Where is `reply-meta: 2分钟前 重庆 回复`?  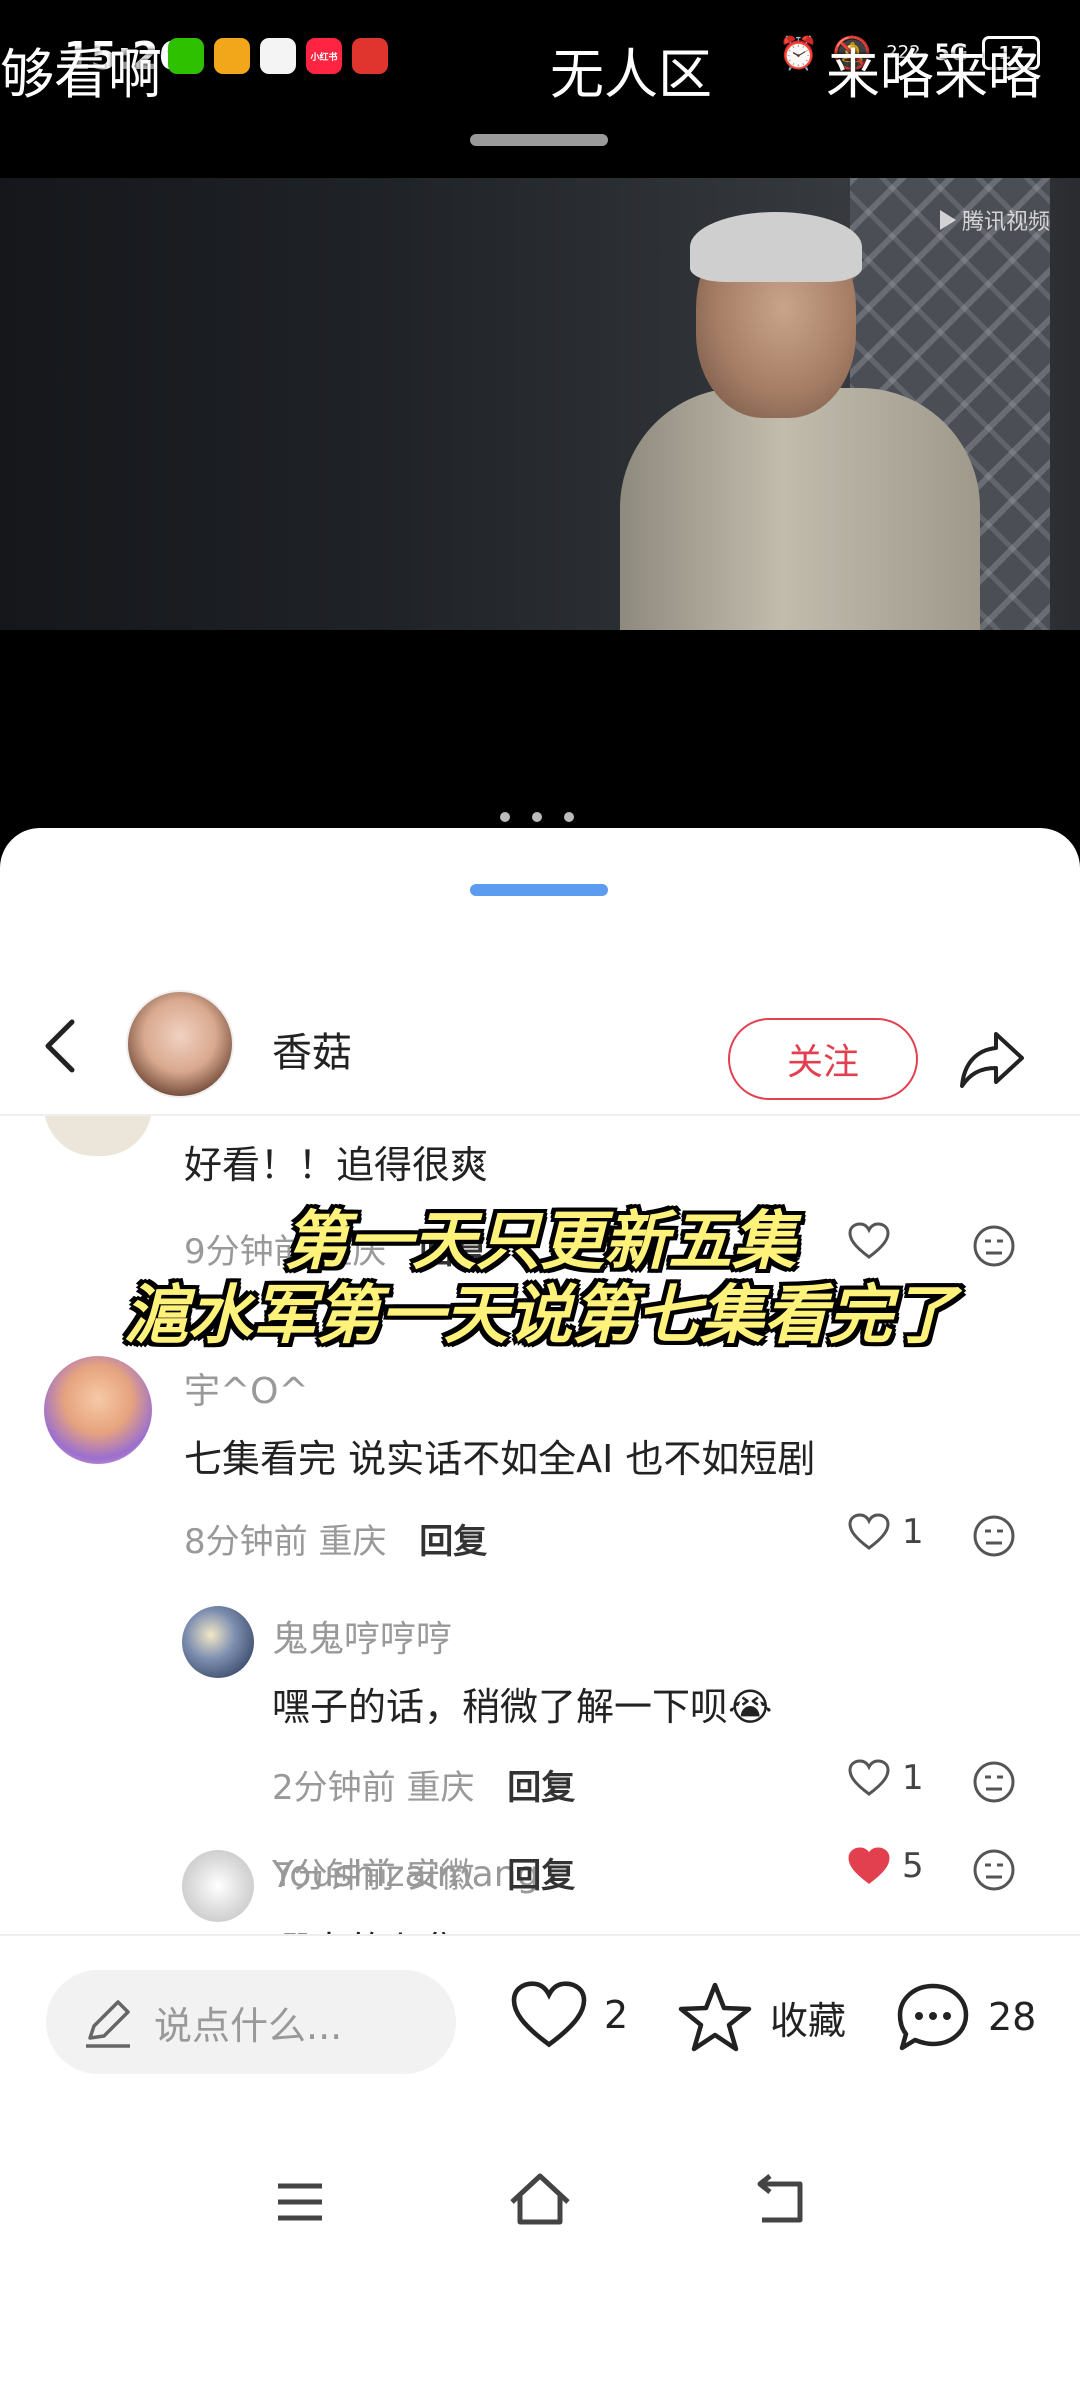 reply-meta: 2分钟前 重庆 回复 is located at coordinates (423, 1784).